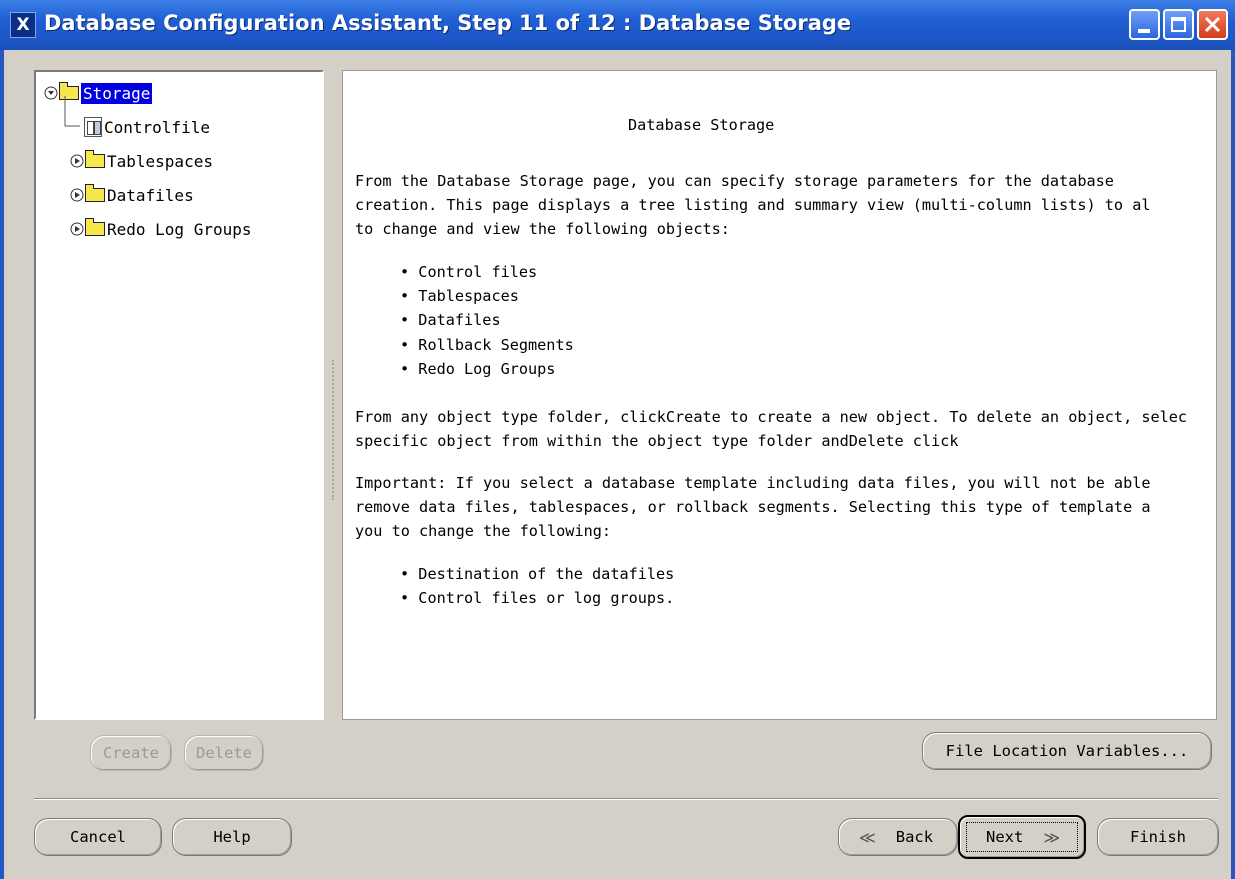 The height and width of the screenshot is (879, 1235). Describe the element at coordinates (1144, 24) in the screenshot. I see `minimize-button` at that location.